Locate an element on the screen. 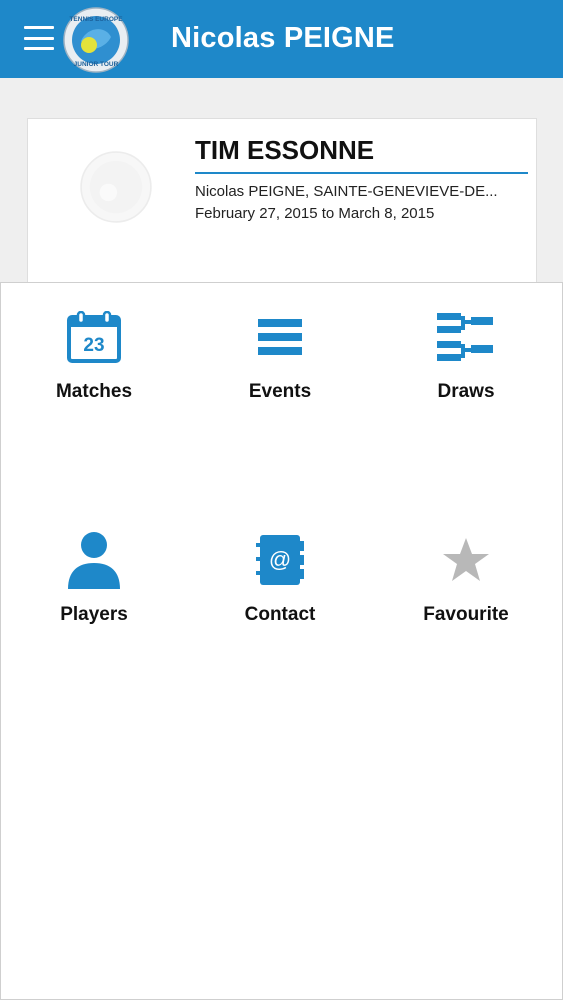  tournament-name: TIM ESSONNE is located at coordinates (361, 154).